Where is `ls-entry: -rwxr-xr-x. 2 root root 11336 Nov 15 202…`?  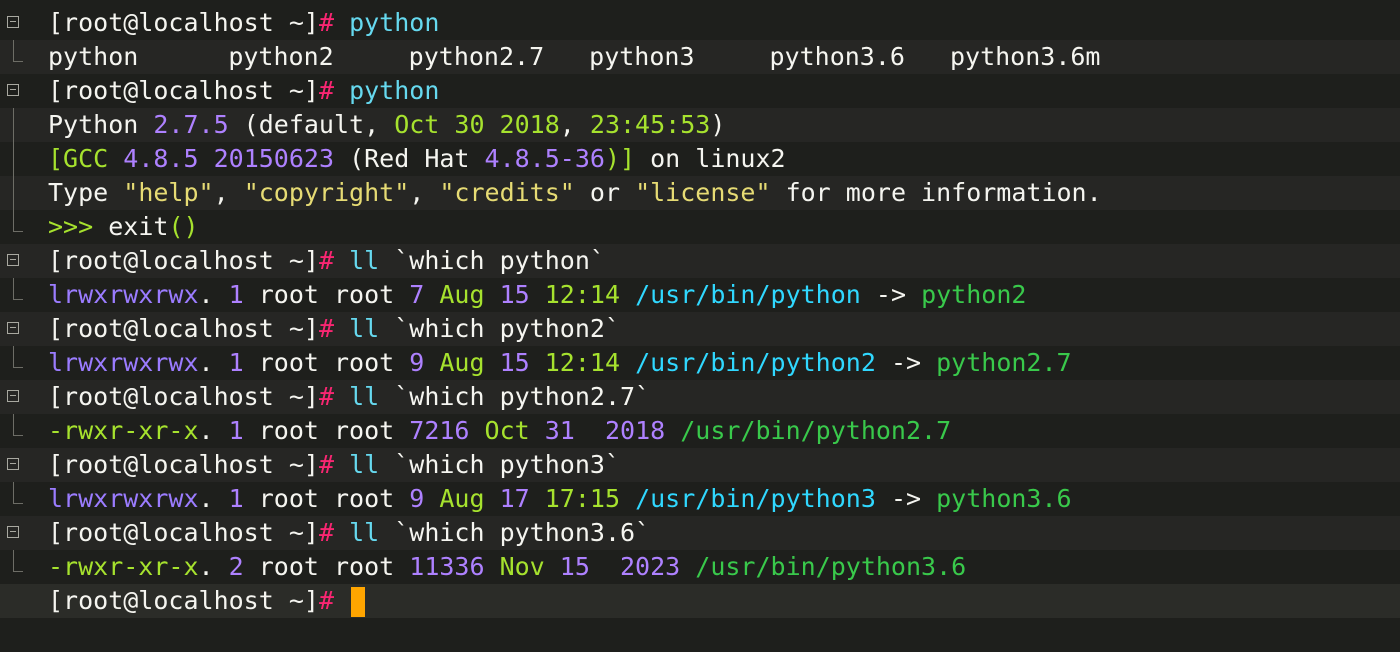
ls-entry: -rwxr-xr-x. 2 root root 11336 Nov 15 202… is located at coordinates (507, 566).